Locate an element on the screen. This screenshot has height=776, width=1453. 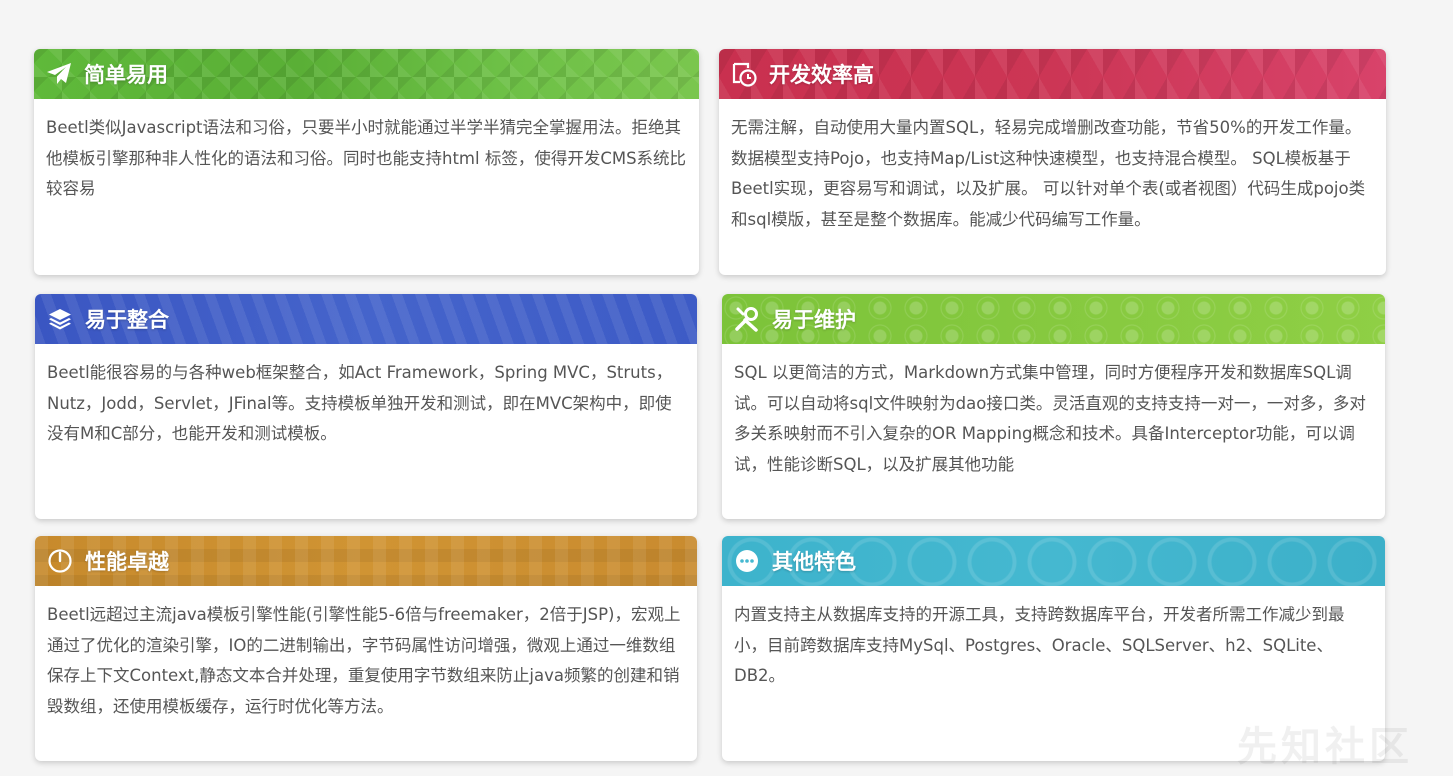
card-title: 简单易用 is located at coordinates (126, 75).